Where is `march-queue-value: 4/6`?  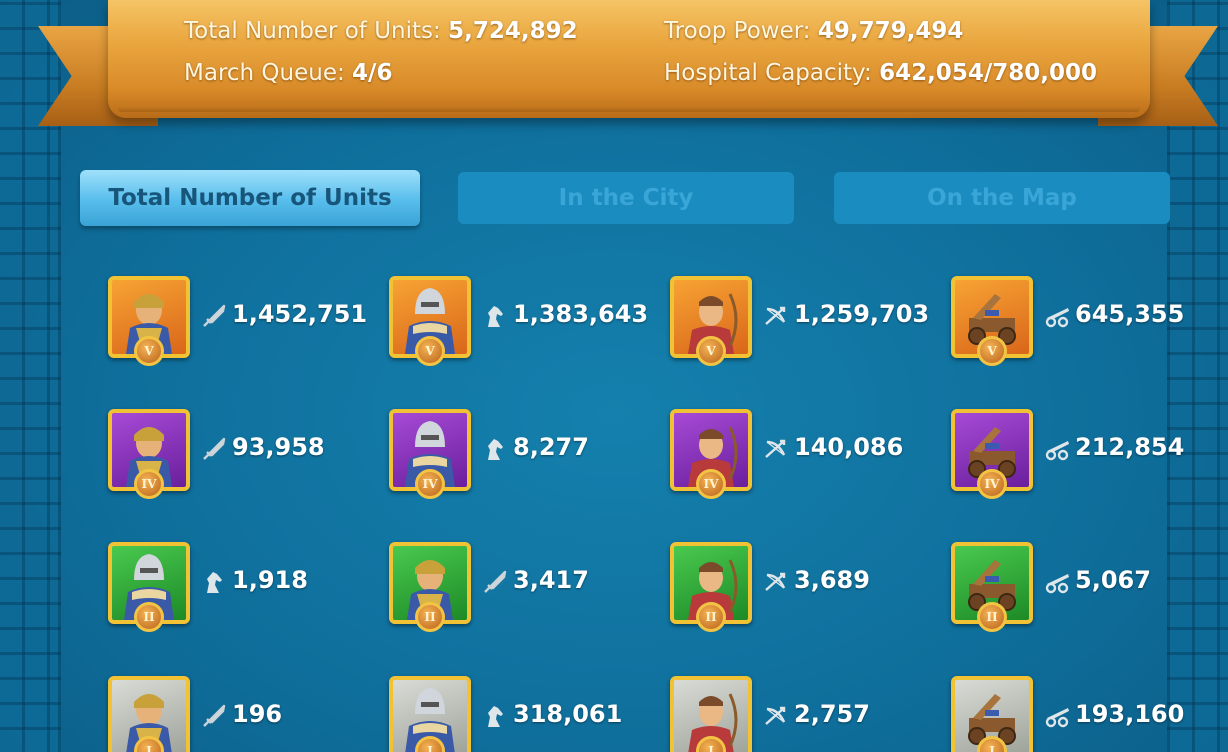 march-queue-value: 4/6 is located at coordinates (372, 73).